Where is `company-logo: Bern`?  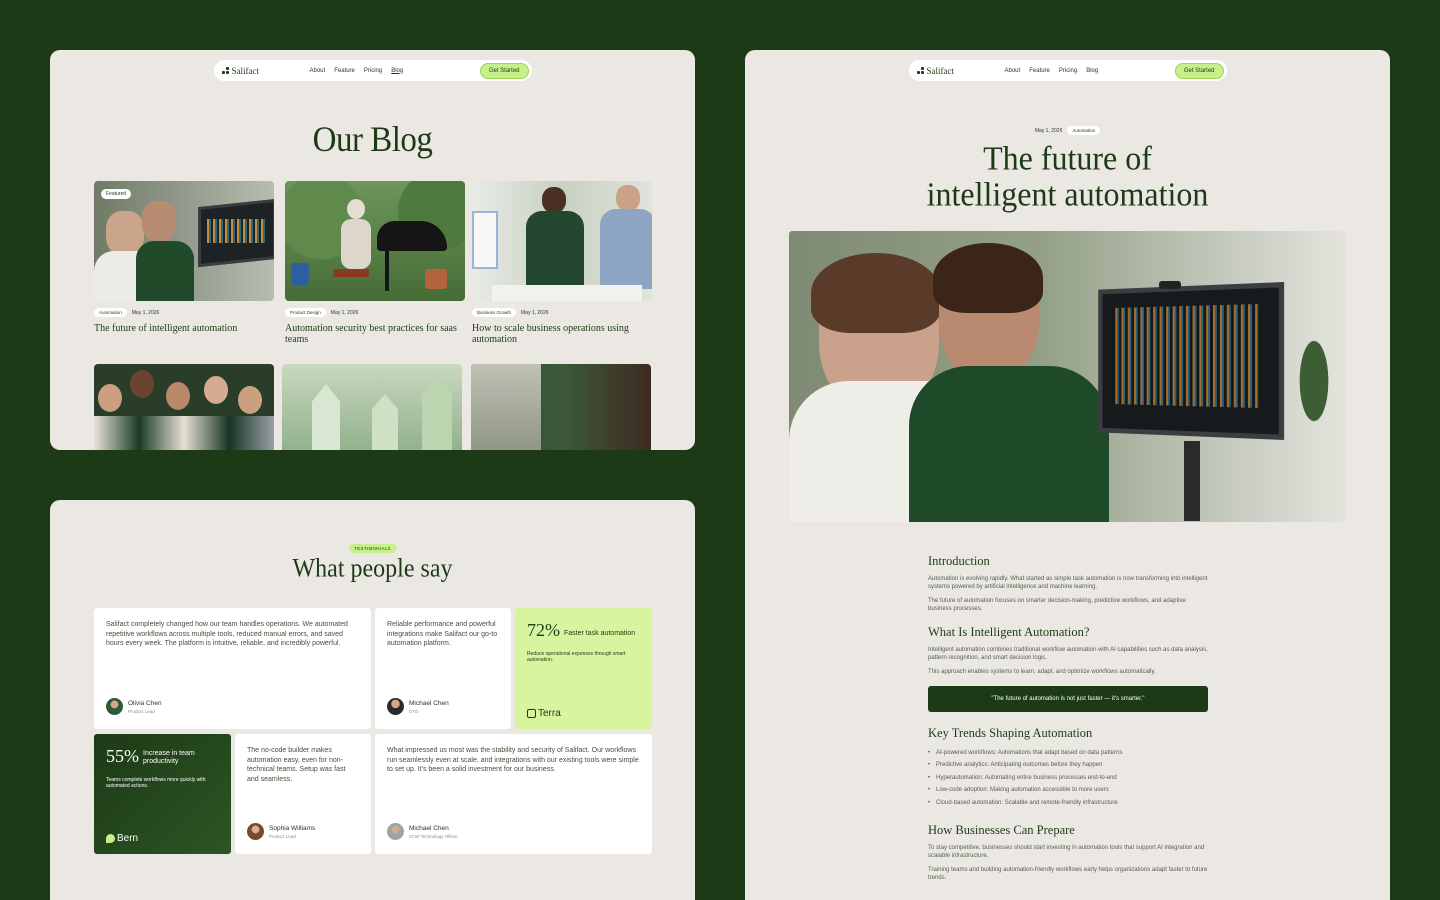
company-logo: Bern is located at coordinates (122, 838).